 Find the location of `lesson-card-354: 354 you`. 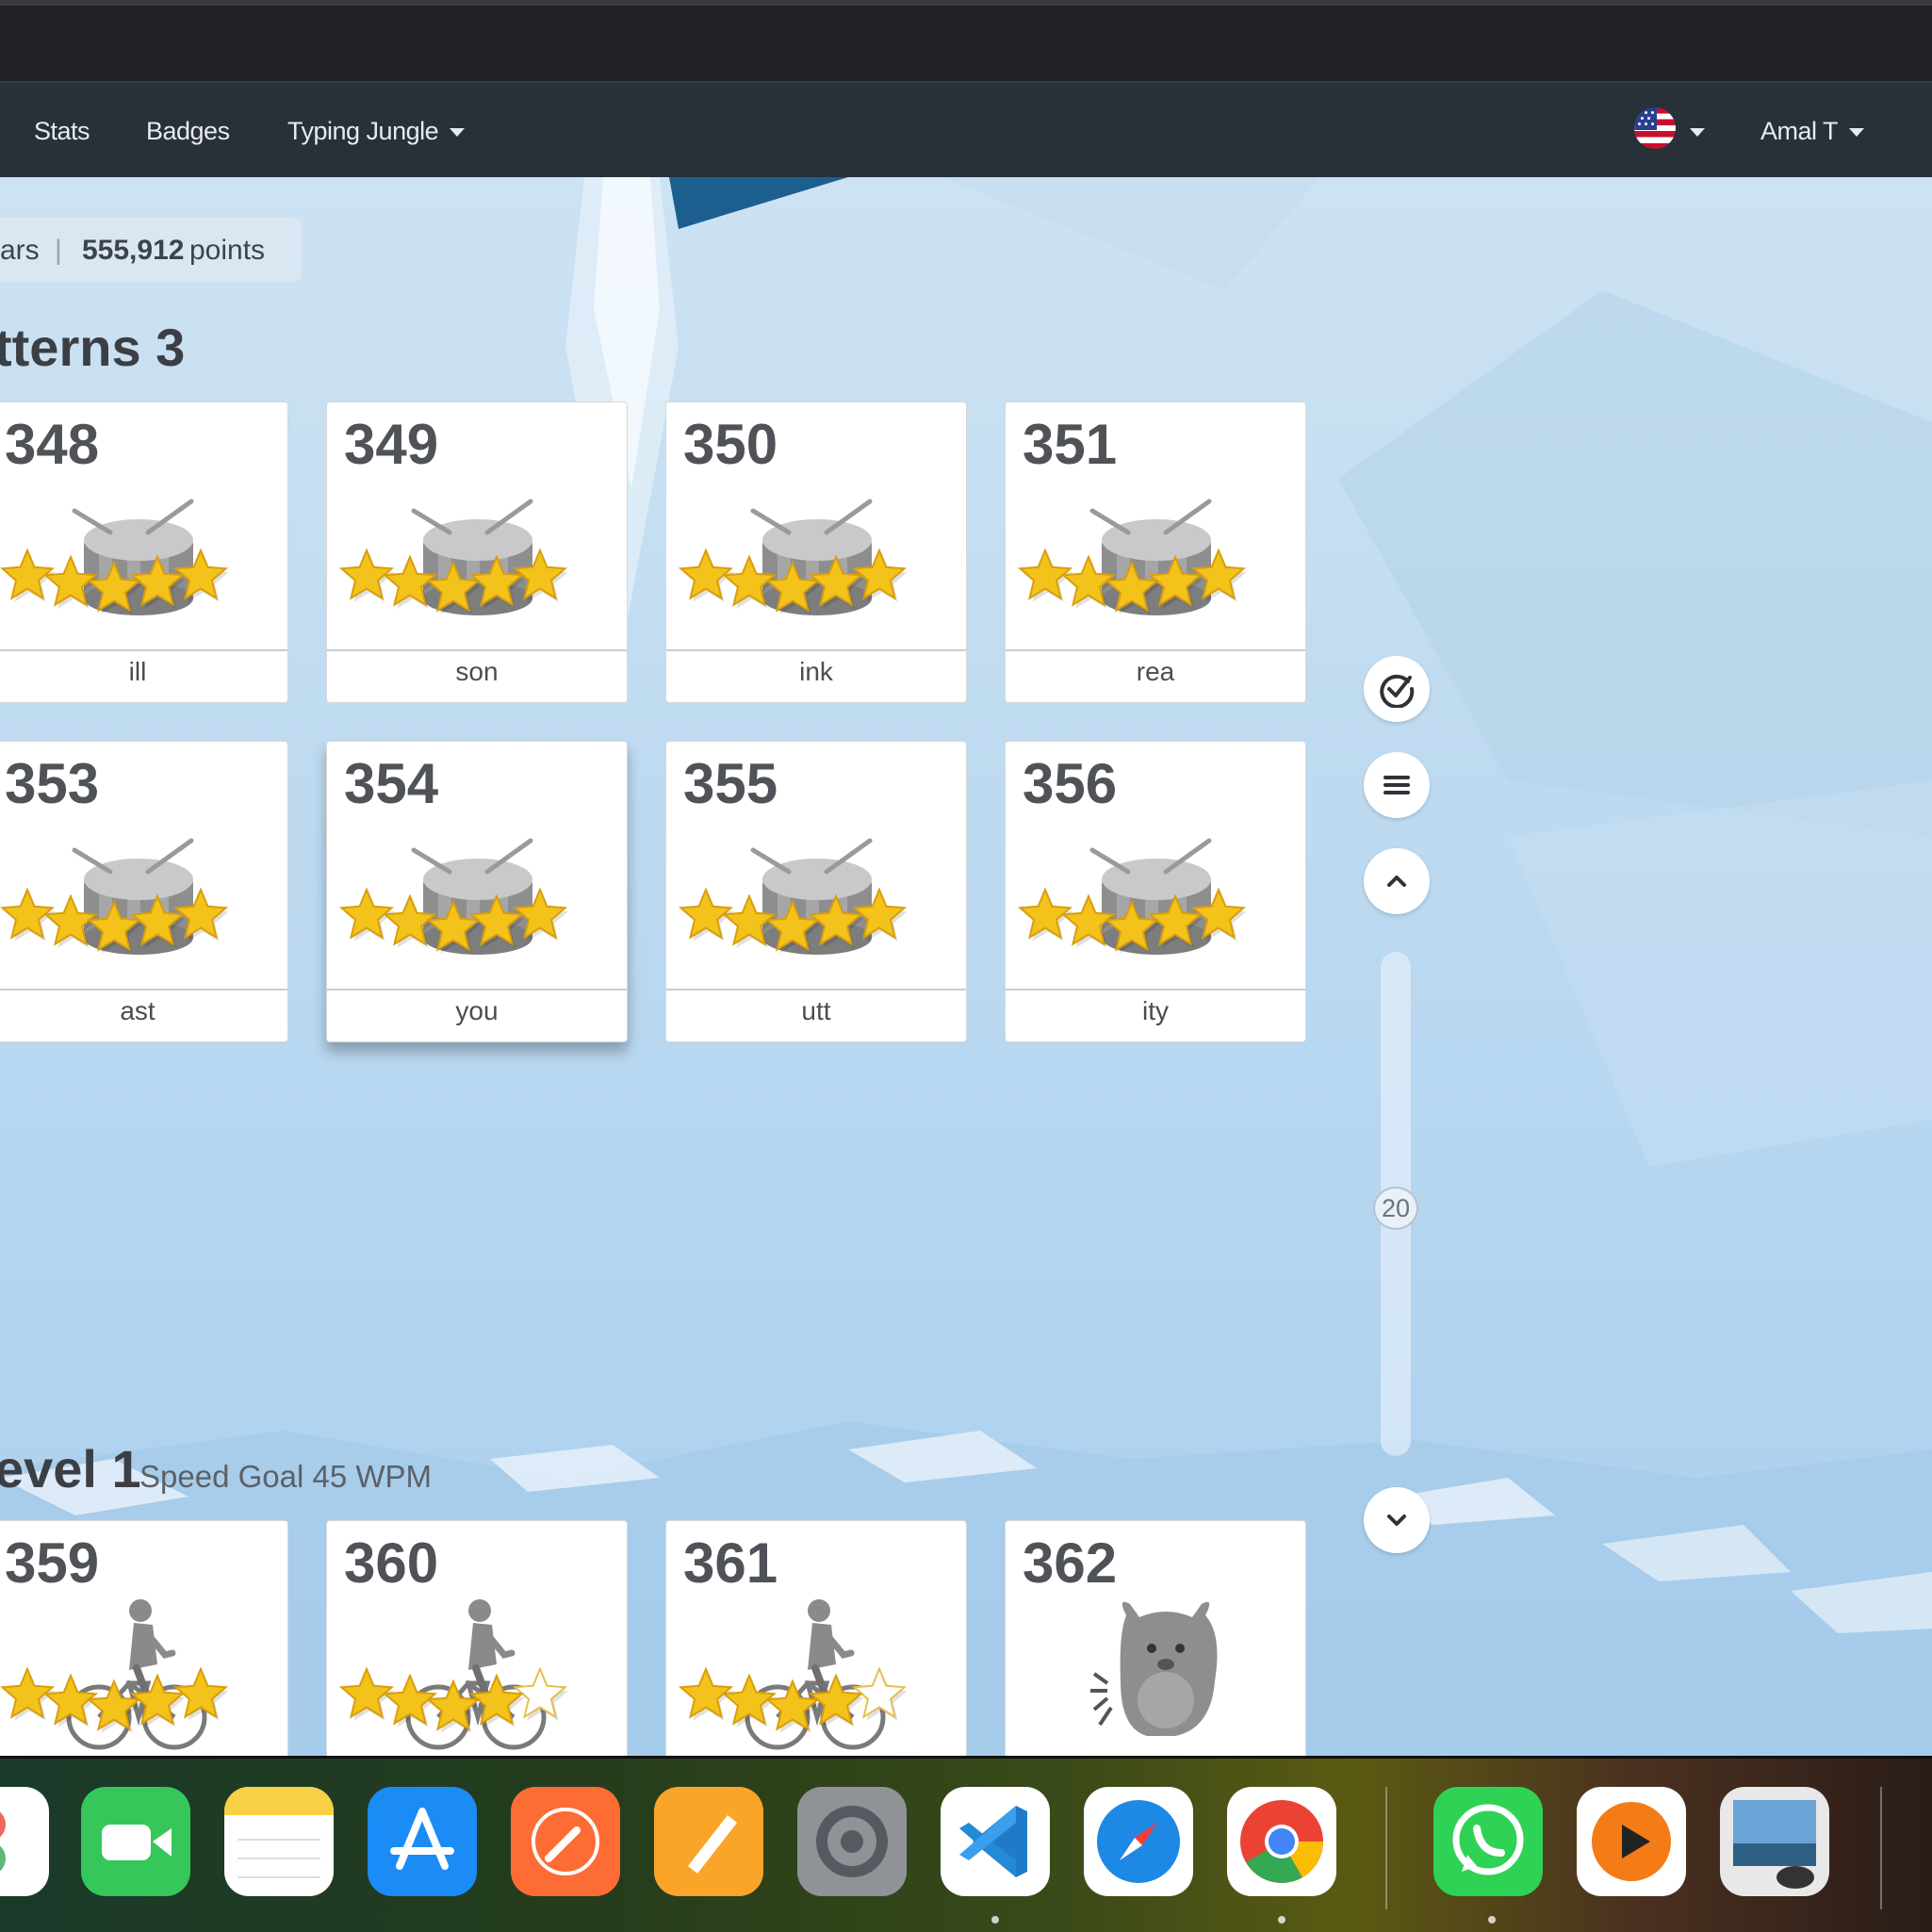

lesson-card-354: 354 you is located at coordinates (477, 891).